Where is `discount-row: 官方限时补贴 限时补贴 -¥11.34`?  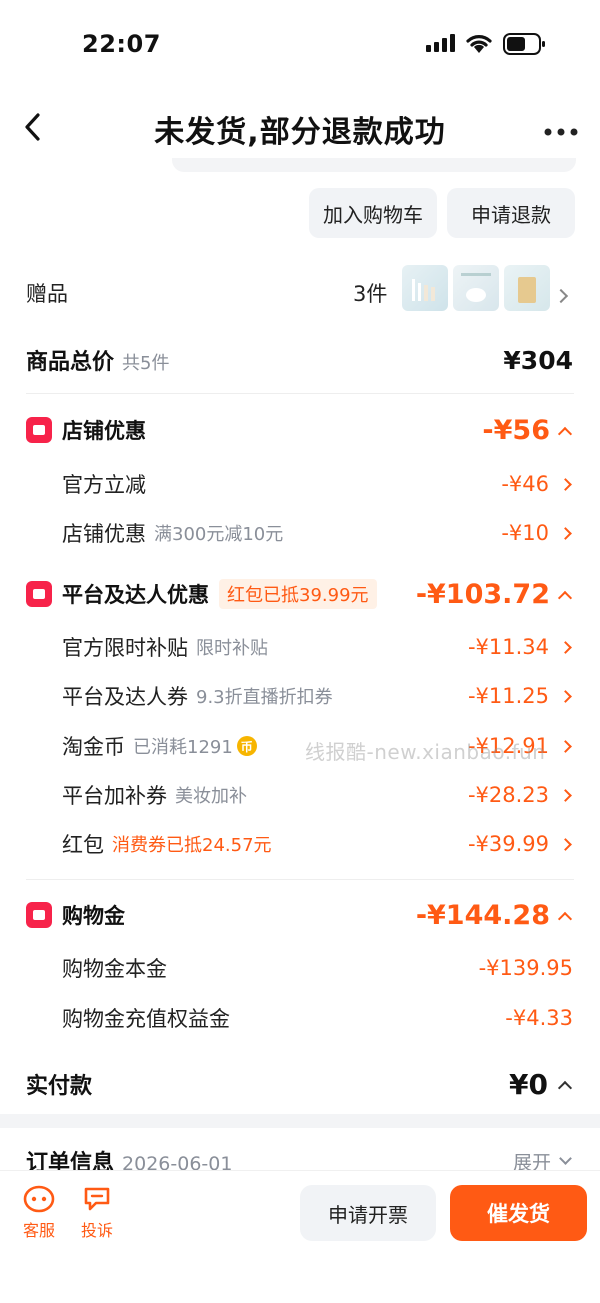 discount-row: 官方限时补贴 限时补贴 -¥11.34 is located at coordinates (300, 647).